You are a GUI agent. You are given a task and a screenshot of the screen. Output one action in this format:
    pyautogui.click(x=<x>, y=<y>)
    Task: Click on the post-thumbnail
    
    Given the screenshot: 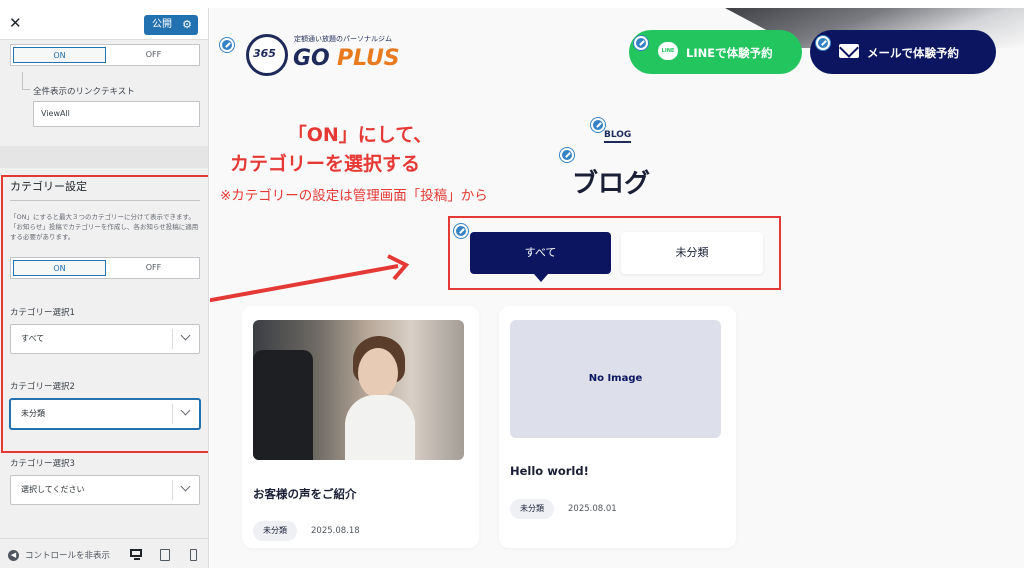 What is the action you would take?
    pyautogui.click(x=358, y=390)
    